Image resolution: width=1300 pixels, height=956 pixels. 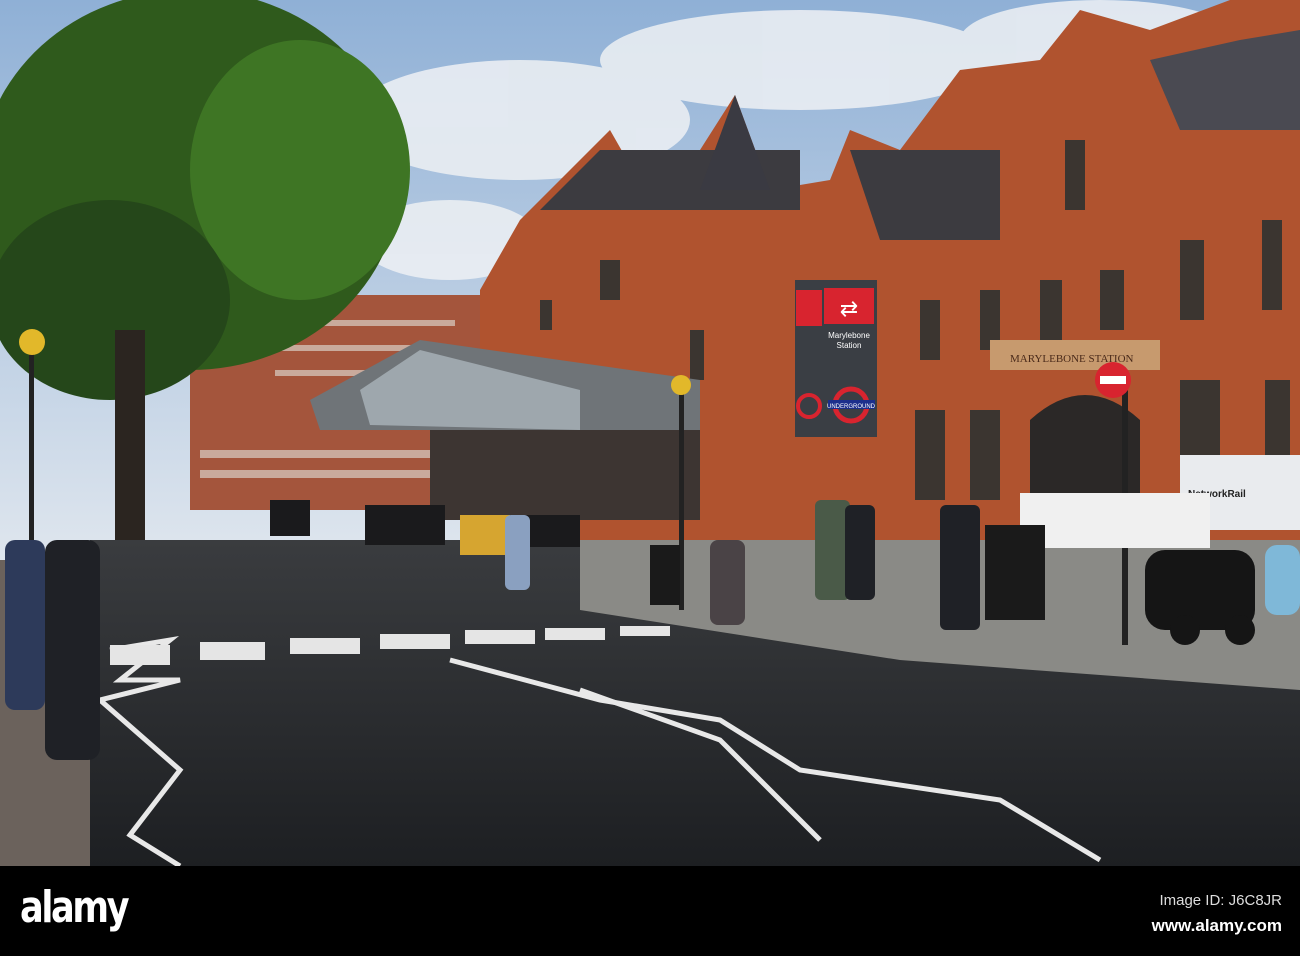 I want to click on image-id: Image ID: J6C8JR, so click(x=1220, y=900).